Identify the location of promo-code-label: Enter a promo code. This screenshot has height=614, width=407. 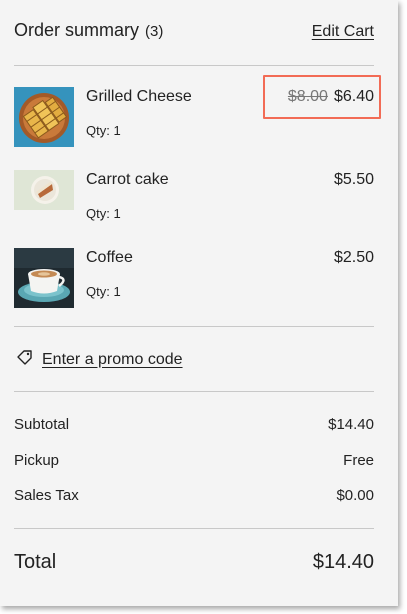
(112, 359).